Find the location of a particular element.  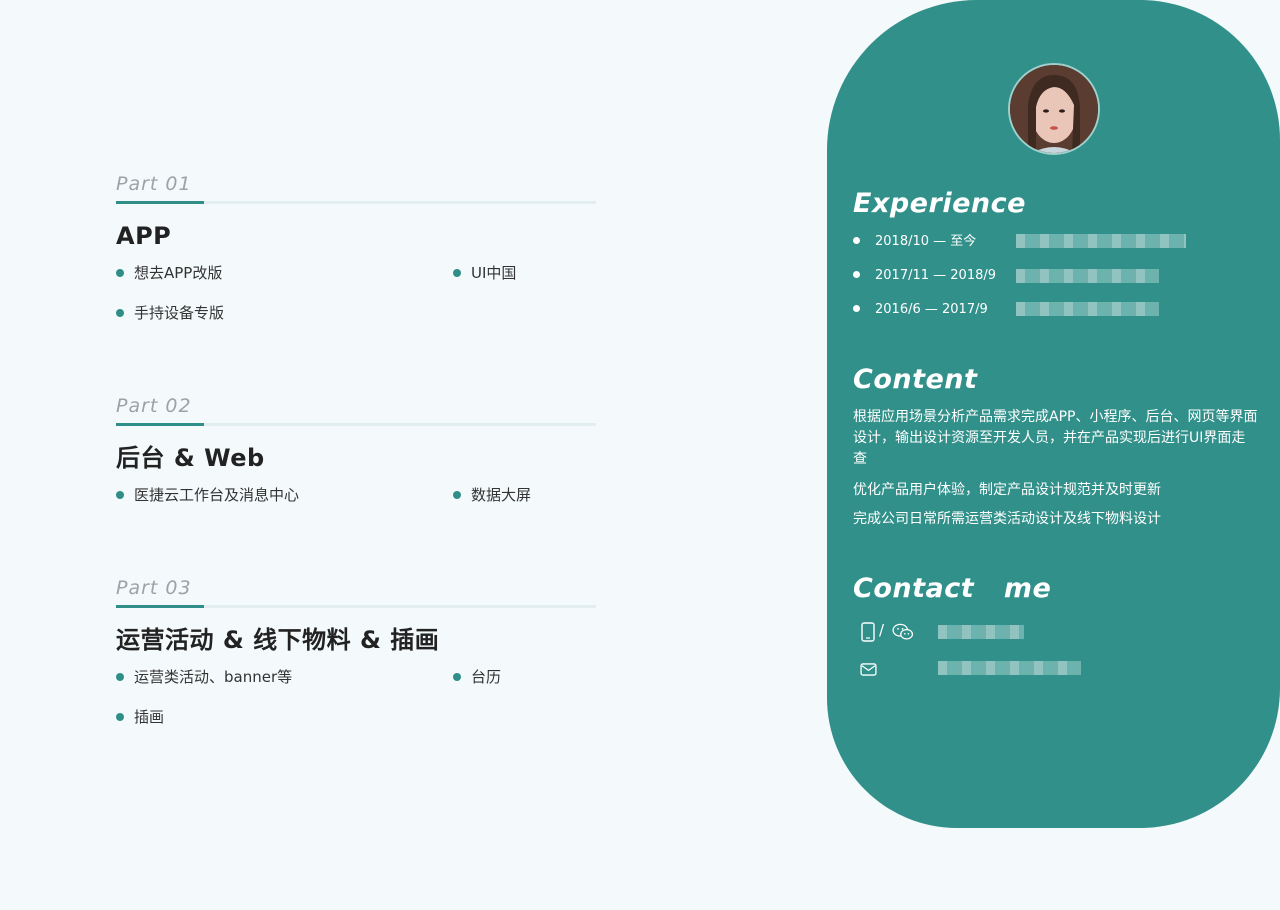

phone-icon is located at coordinates (868, 632).